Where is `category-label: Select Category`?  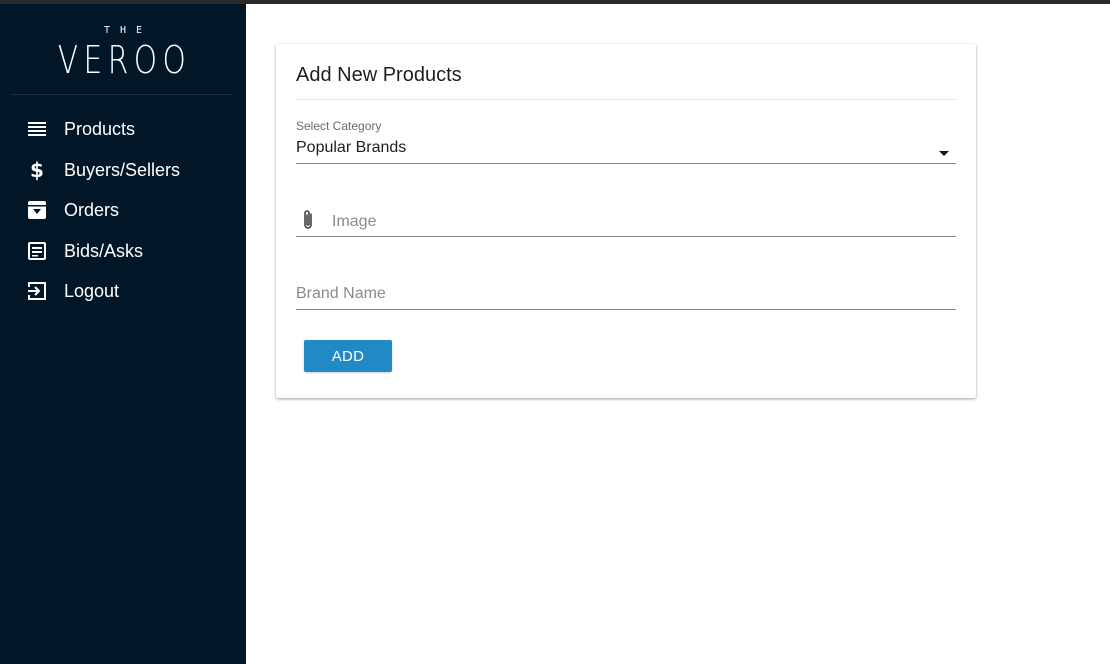
category-label: Select Category is located at coordinates (339, 126).